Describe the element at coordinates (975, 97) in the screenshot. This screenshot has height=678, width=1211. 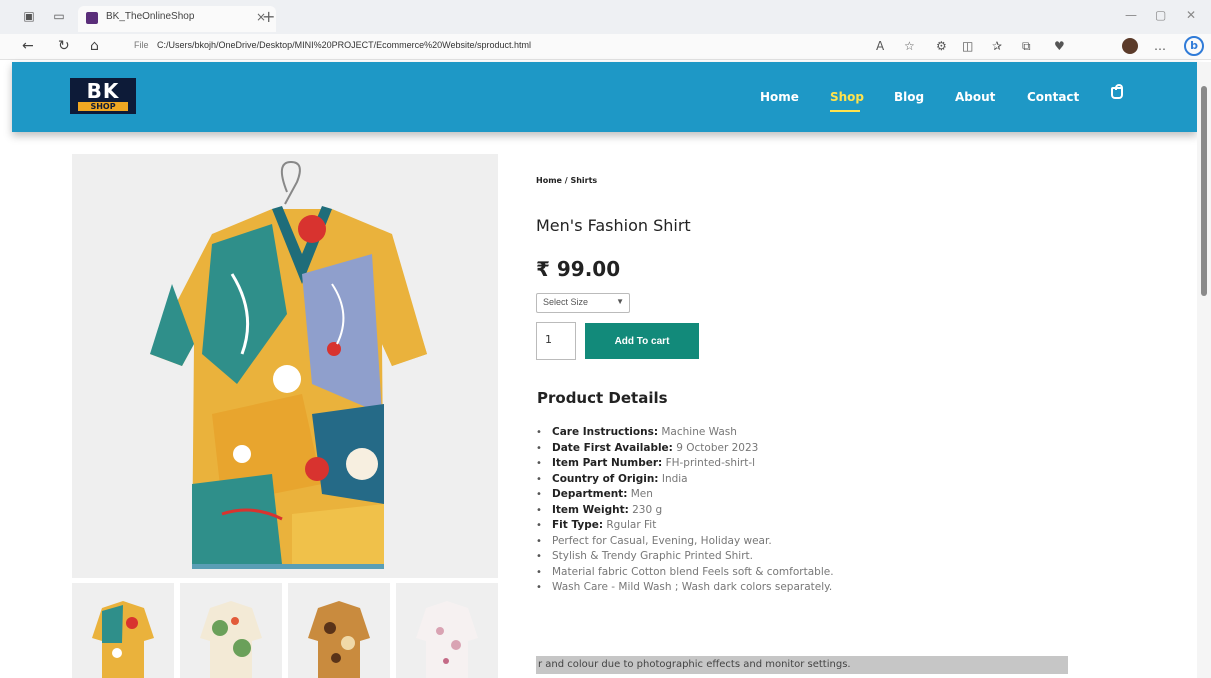
I see `nav-about: About` at that location.